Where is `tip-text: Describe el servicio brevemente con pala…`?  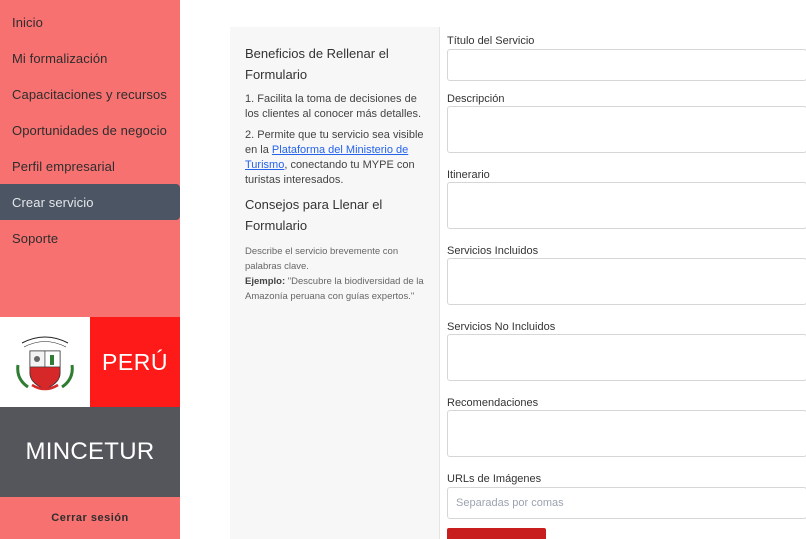
tip-text: Describe el servicio brevemente con pala… is located at coordinates (322, 259).